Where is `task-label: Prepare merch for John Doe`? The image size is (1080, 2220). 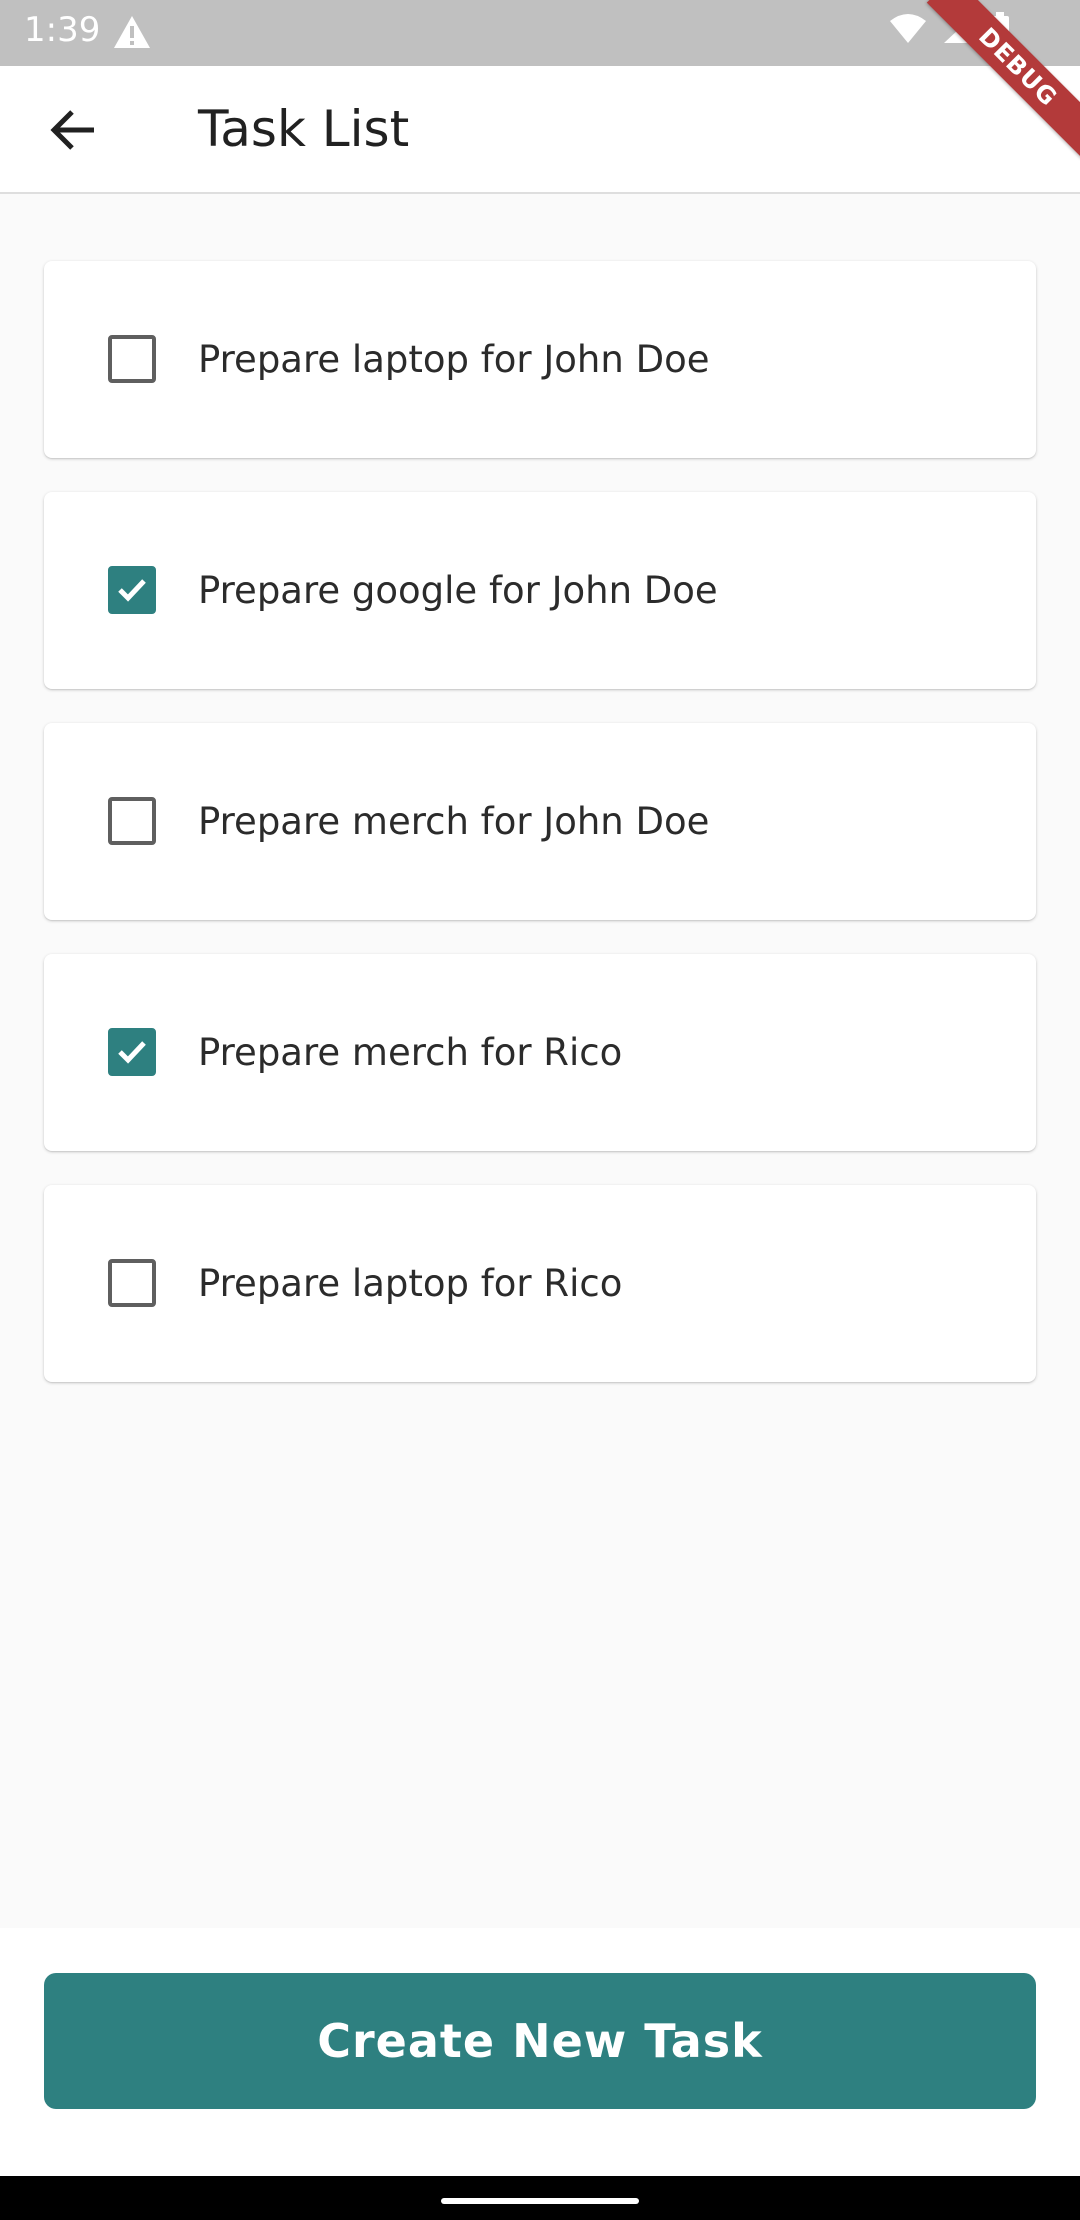 task-label: Prepare merch for John Doe is located at coordinates (454, 821).